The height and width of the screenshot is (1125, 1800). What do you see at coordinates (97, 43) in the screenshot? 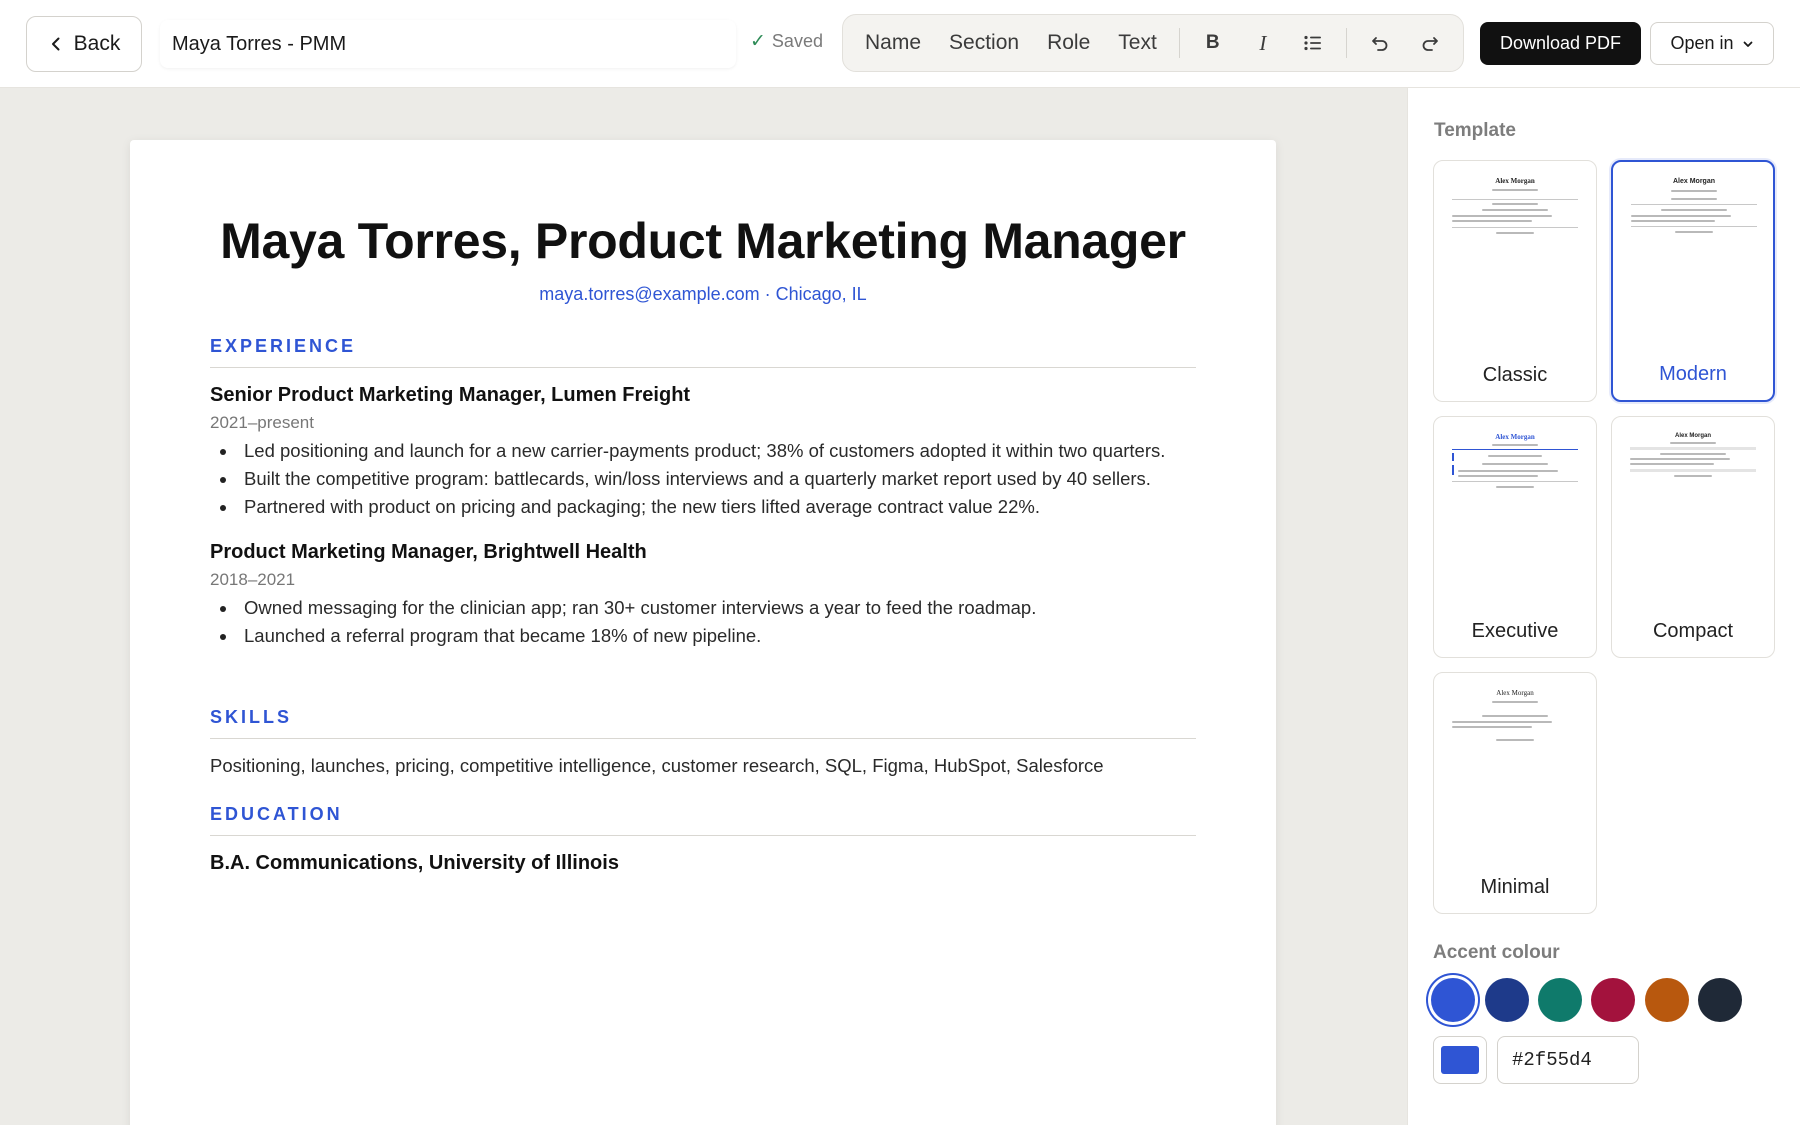
I see `back-label: Back` at bounding box center [97, 43].